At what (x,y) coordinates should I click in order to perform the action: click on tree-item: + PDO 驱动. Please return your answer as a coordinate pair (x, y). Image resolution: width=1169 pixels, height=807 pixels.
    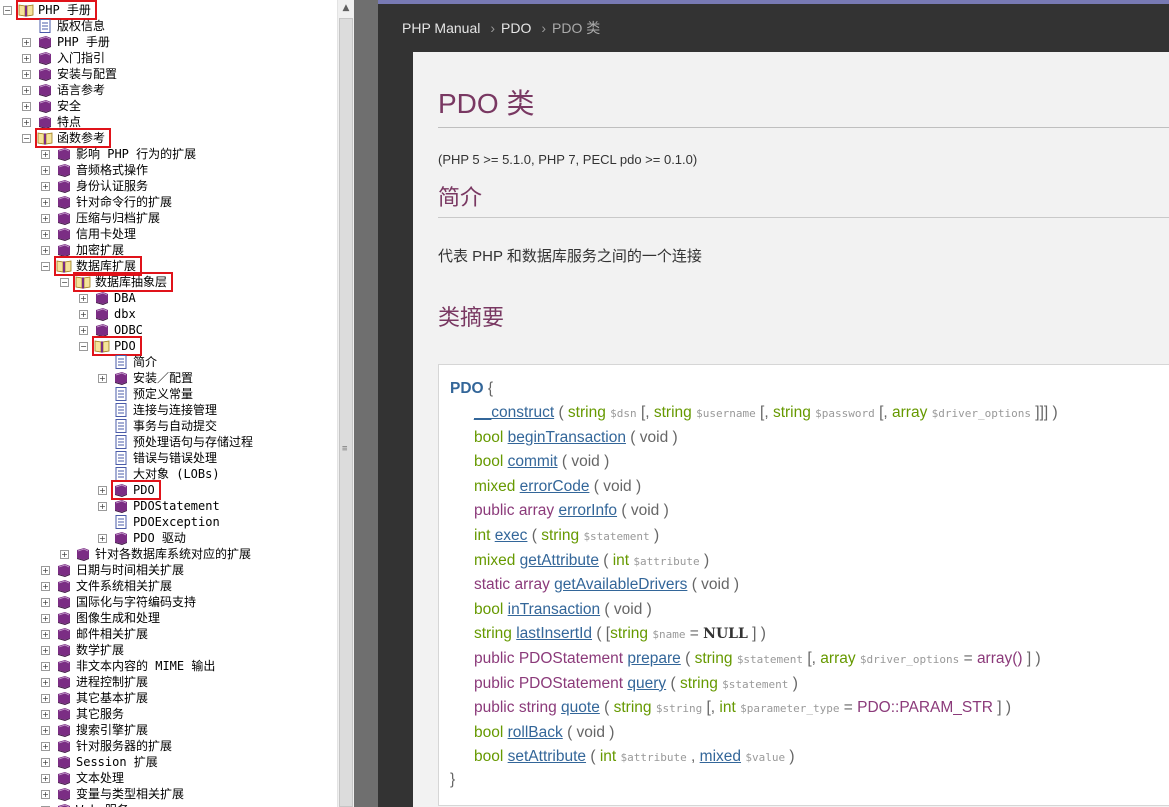
    Looking at the image, I should click on (168, 538).